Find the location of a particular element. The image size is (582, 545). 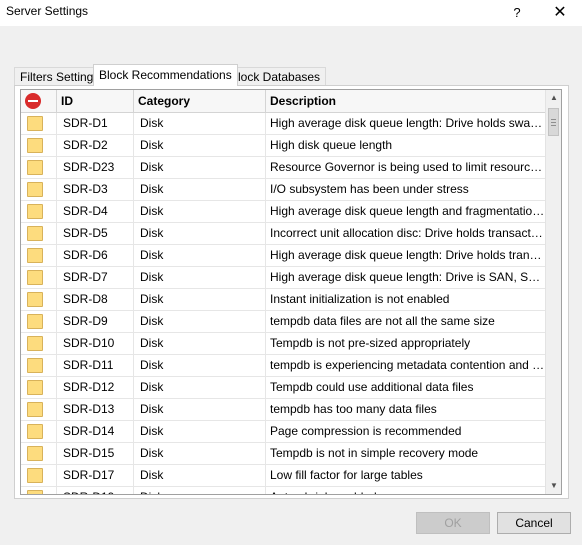

tab-block-recommendations: Block Recommendations is located at coordinates (165, 75).